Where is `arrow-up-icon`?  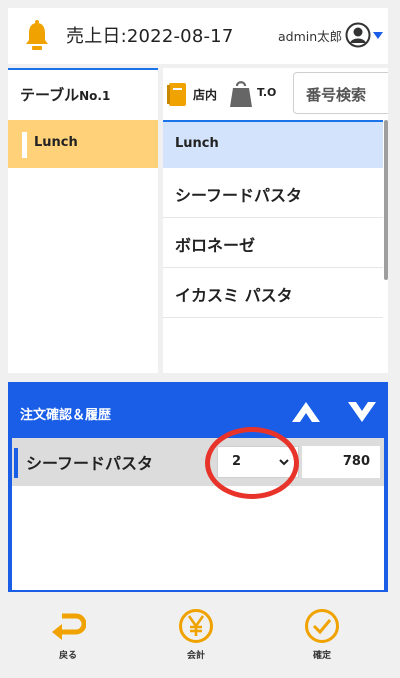 arrow-up-icon is located at coordinates (306, 412).